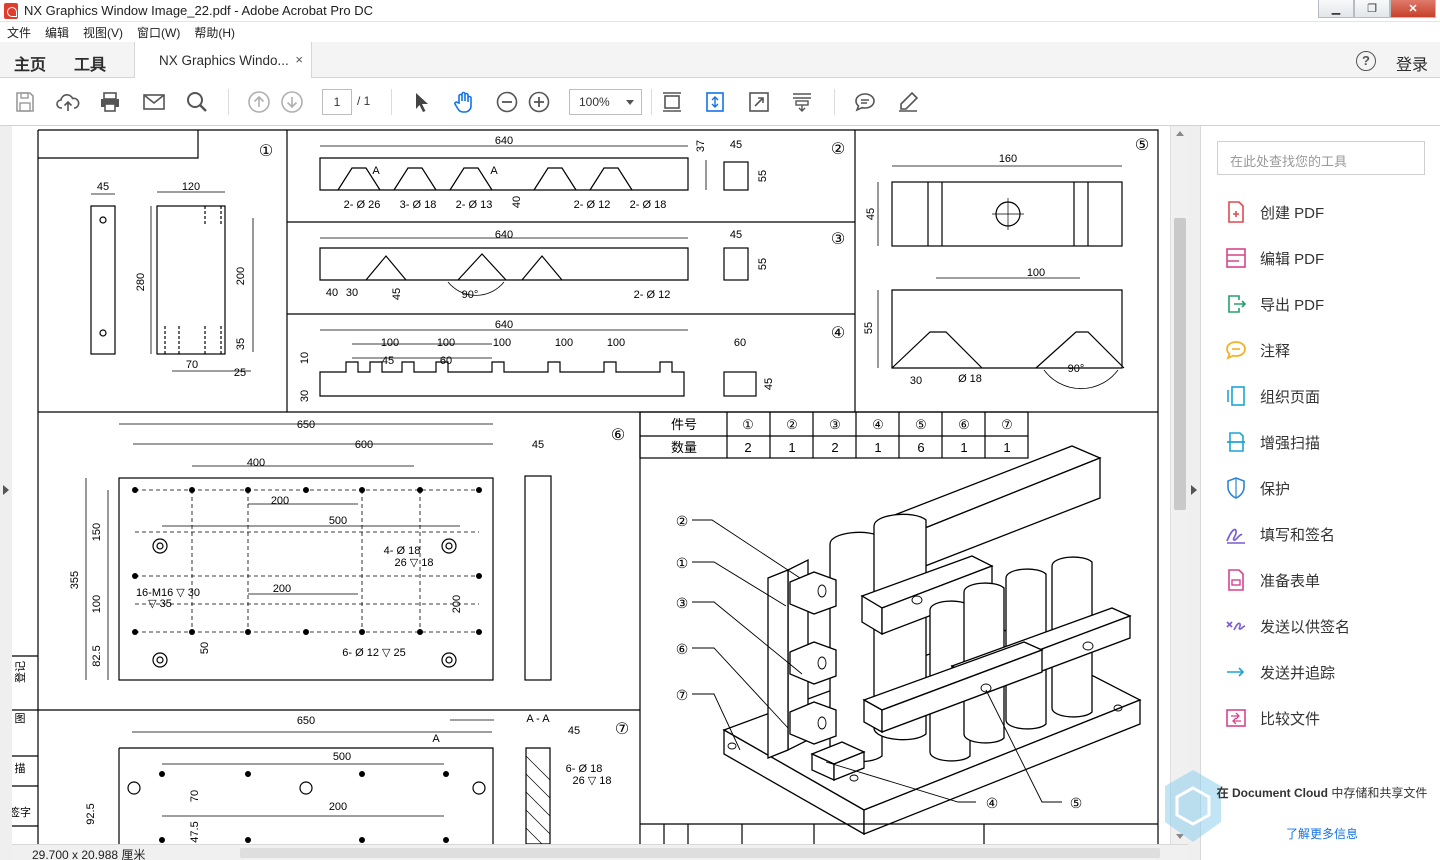 The image size is (1440, 860). I want to click on tool-label: 比较文件, so click(1290, 719).